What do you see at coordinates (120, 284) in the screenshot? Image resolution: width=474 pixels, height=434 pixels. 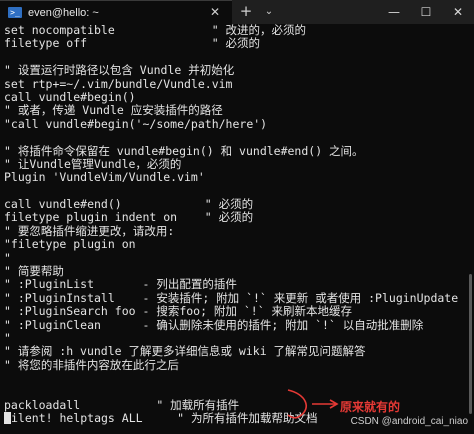 I see `terminal-line: " :PluginList - 列出配置的插件` at bounding box center [120, 284].